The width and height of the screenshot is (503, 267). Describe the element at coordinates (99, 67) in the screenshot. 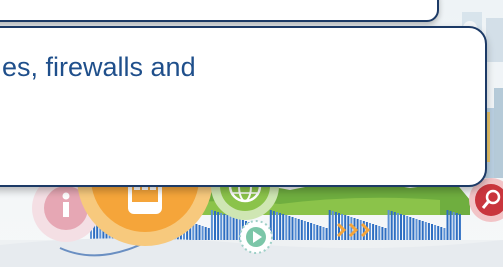

I see `caption-text: es, firewalls and` at that location.